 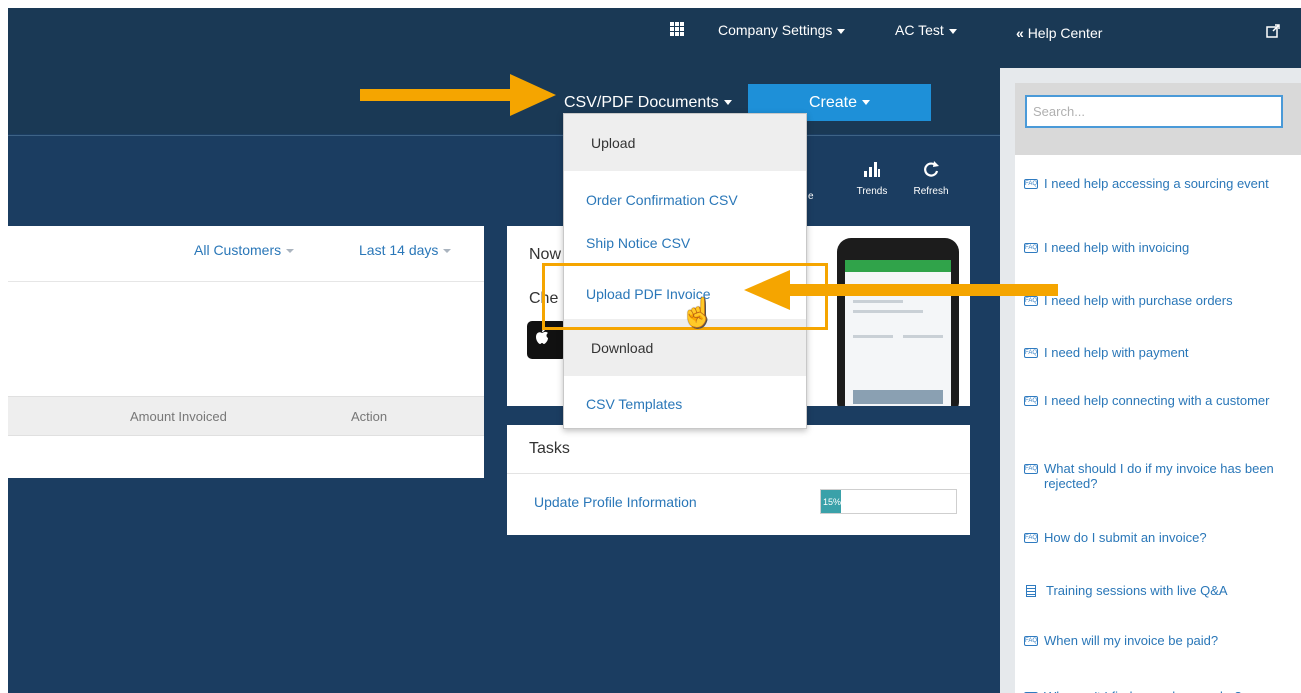 I want to click on help-topic-item: FAQ I need help with payment, so click(x=1155, y=352).